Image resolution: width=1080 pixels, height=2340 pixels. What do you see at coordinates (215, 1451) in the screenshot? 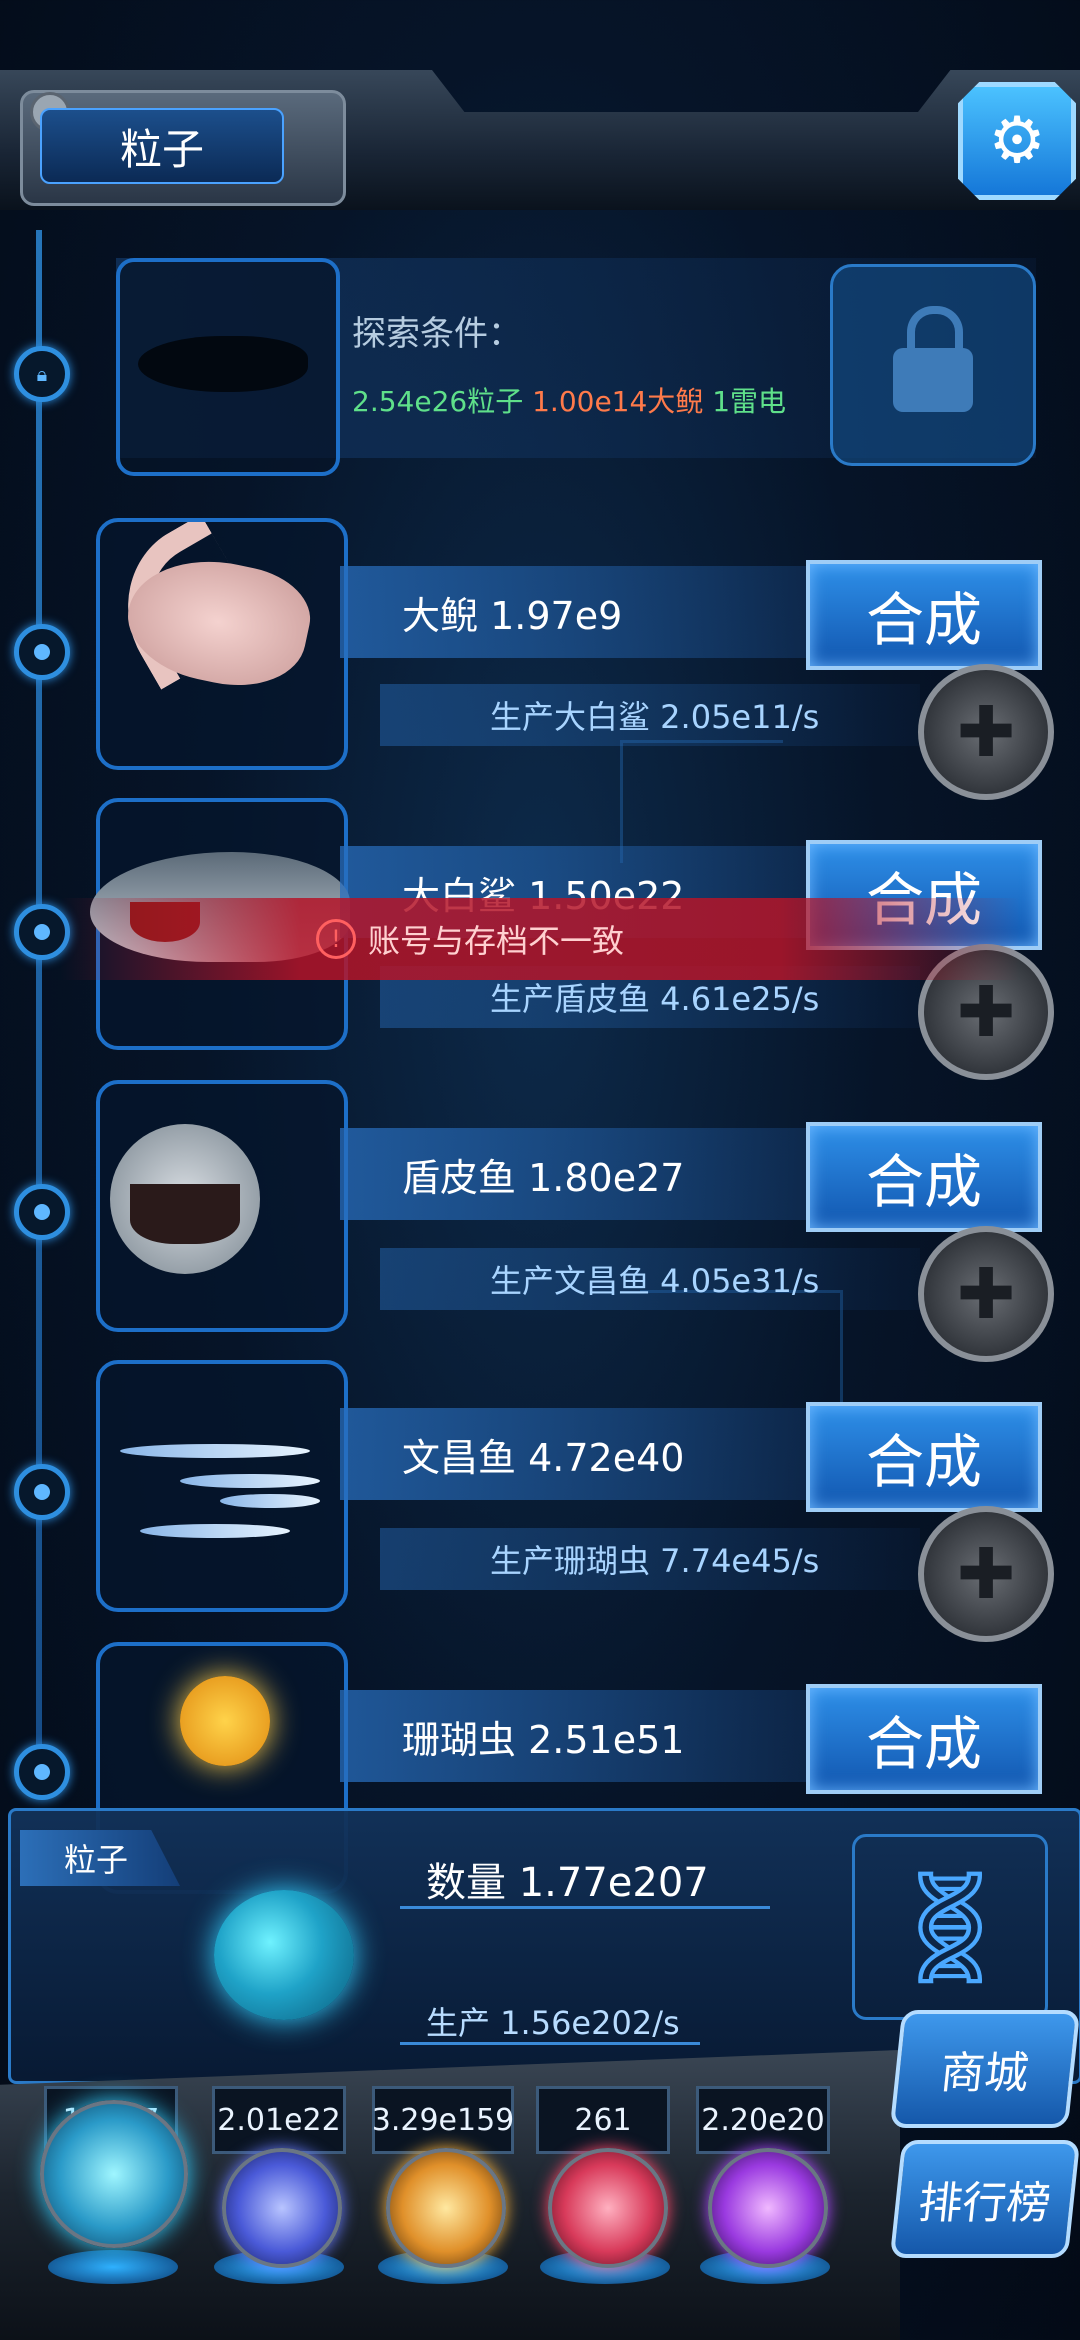
I see `lancelet-icon` at bounding box center [215, 1451].